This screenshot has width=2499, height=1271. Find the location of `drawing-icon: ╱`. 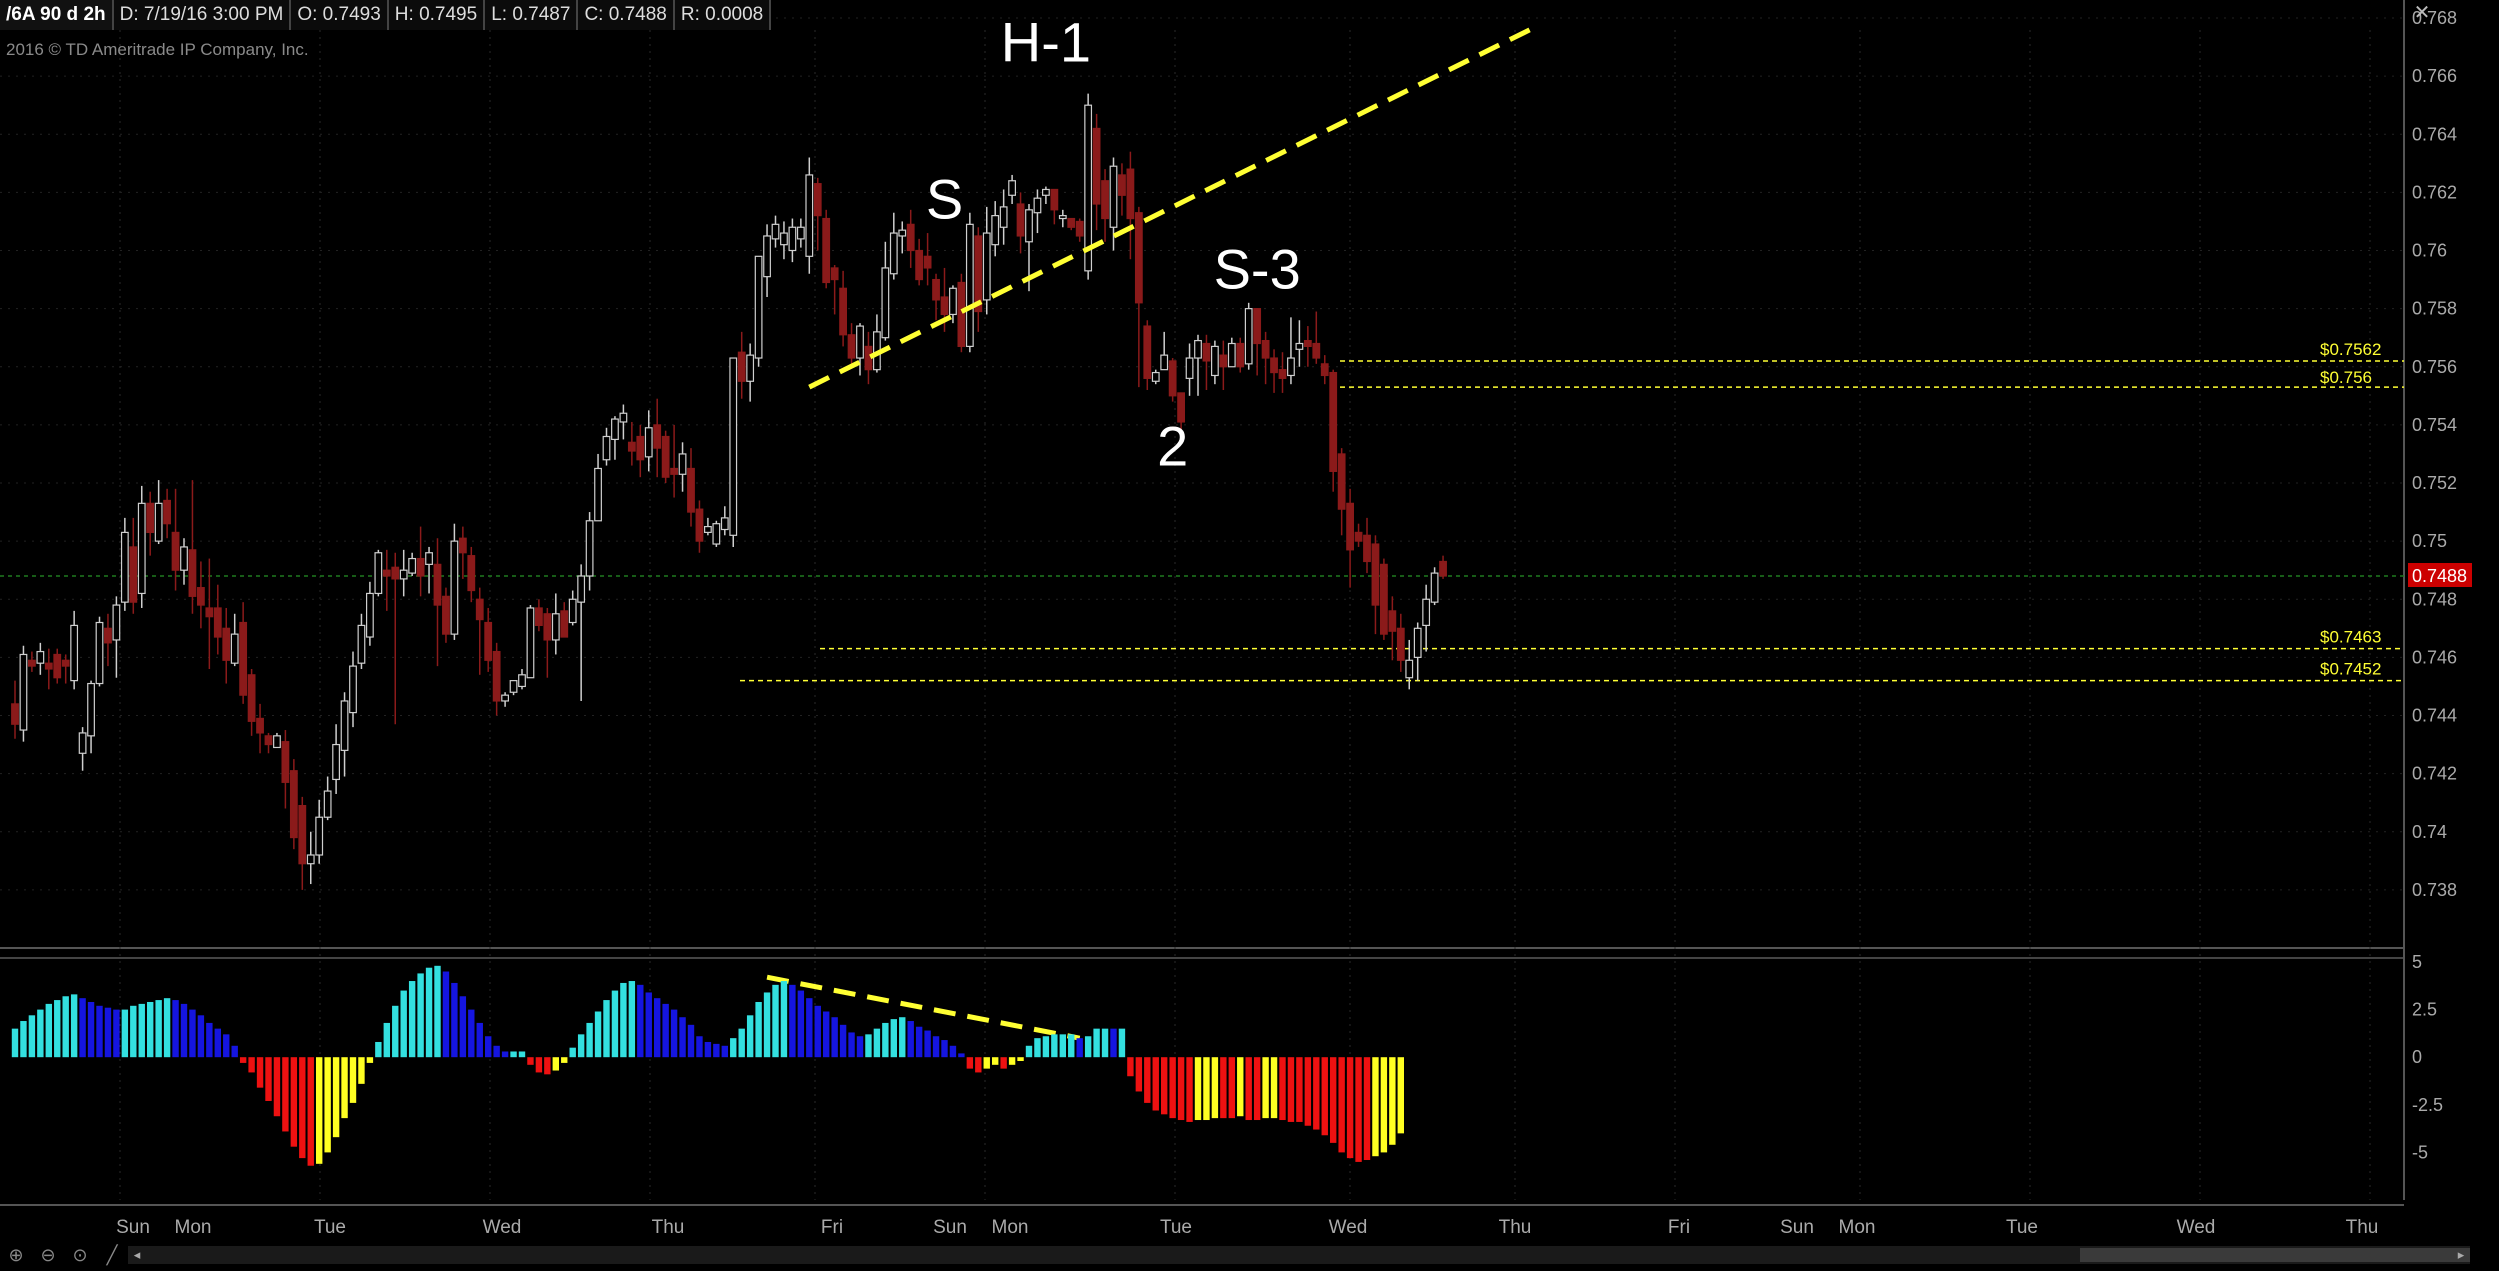

drawing-icon: ╱ is located at coordinates (112, 1255).